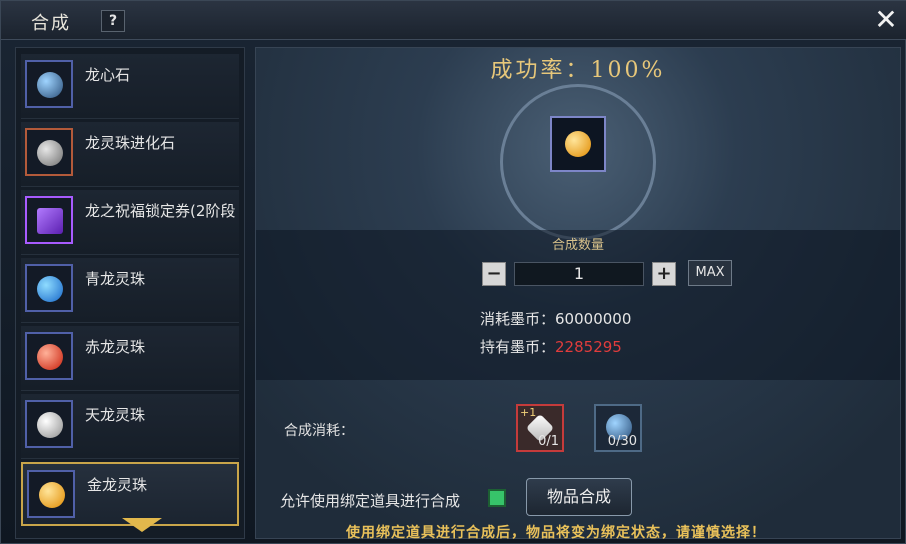 The image size is (906, 544). Describe the element at coordinates (588, 347) in the screenshot. I see `own-value: 2285295` at that location.